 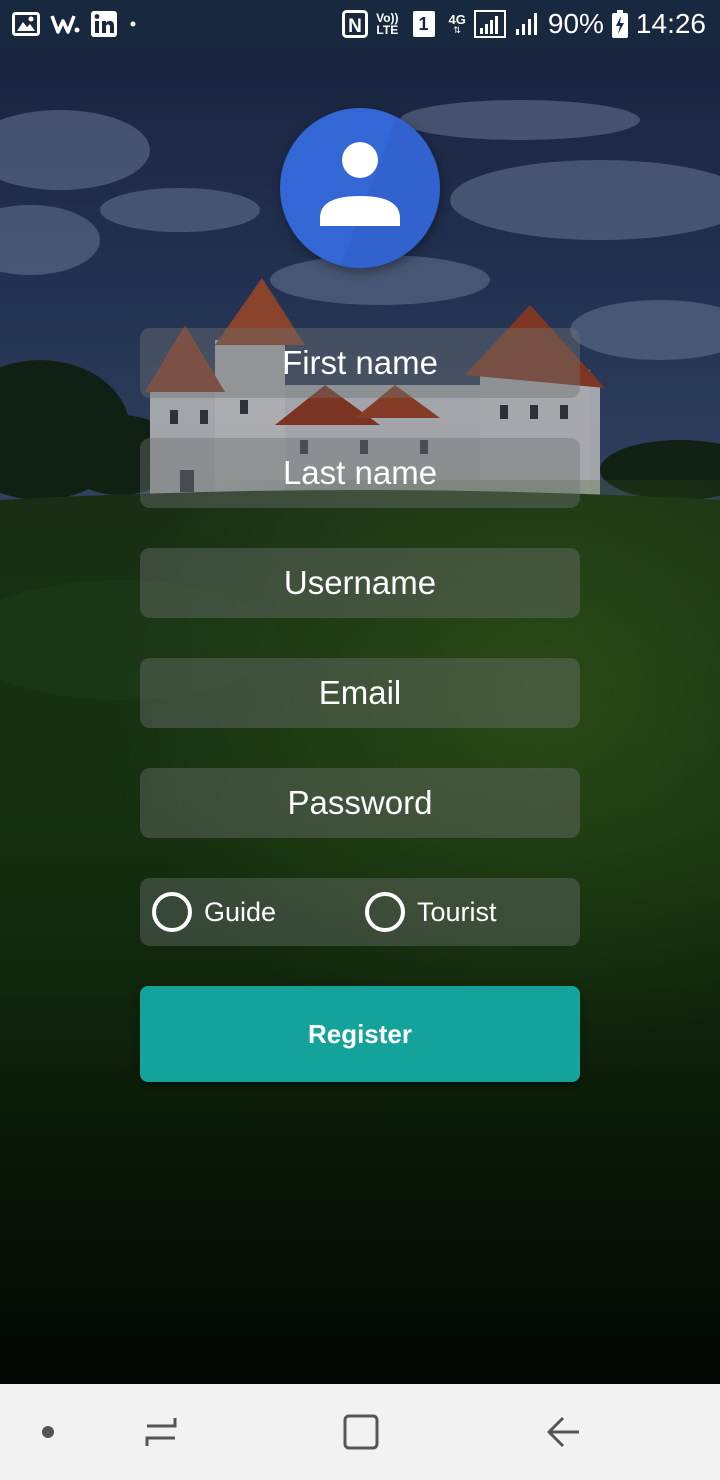 I want to click on signal-bars-icon, so click(x=489, y=24).